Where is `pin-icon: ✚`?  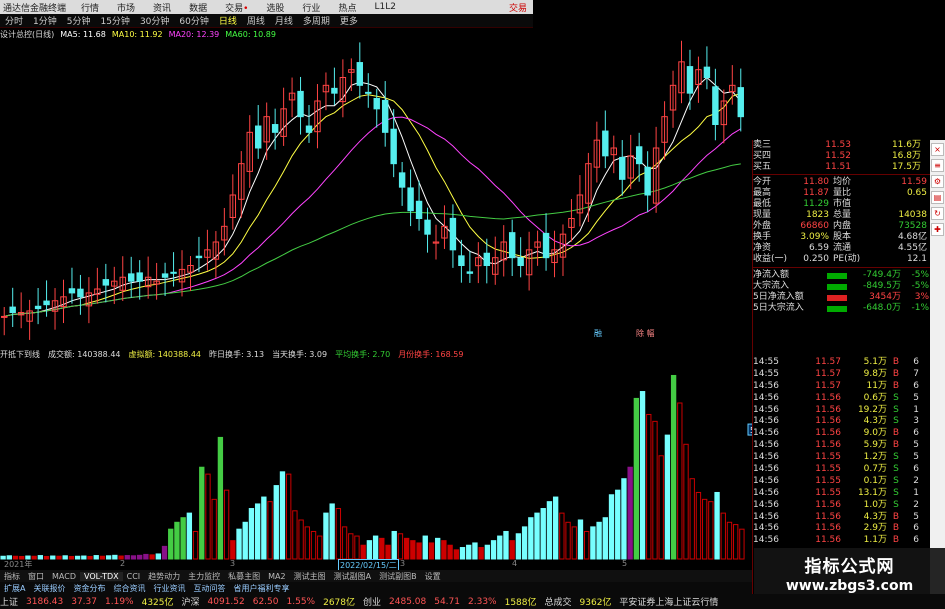
pin-icon: ✚ is located at coordinates (937, 229).